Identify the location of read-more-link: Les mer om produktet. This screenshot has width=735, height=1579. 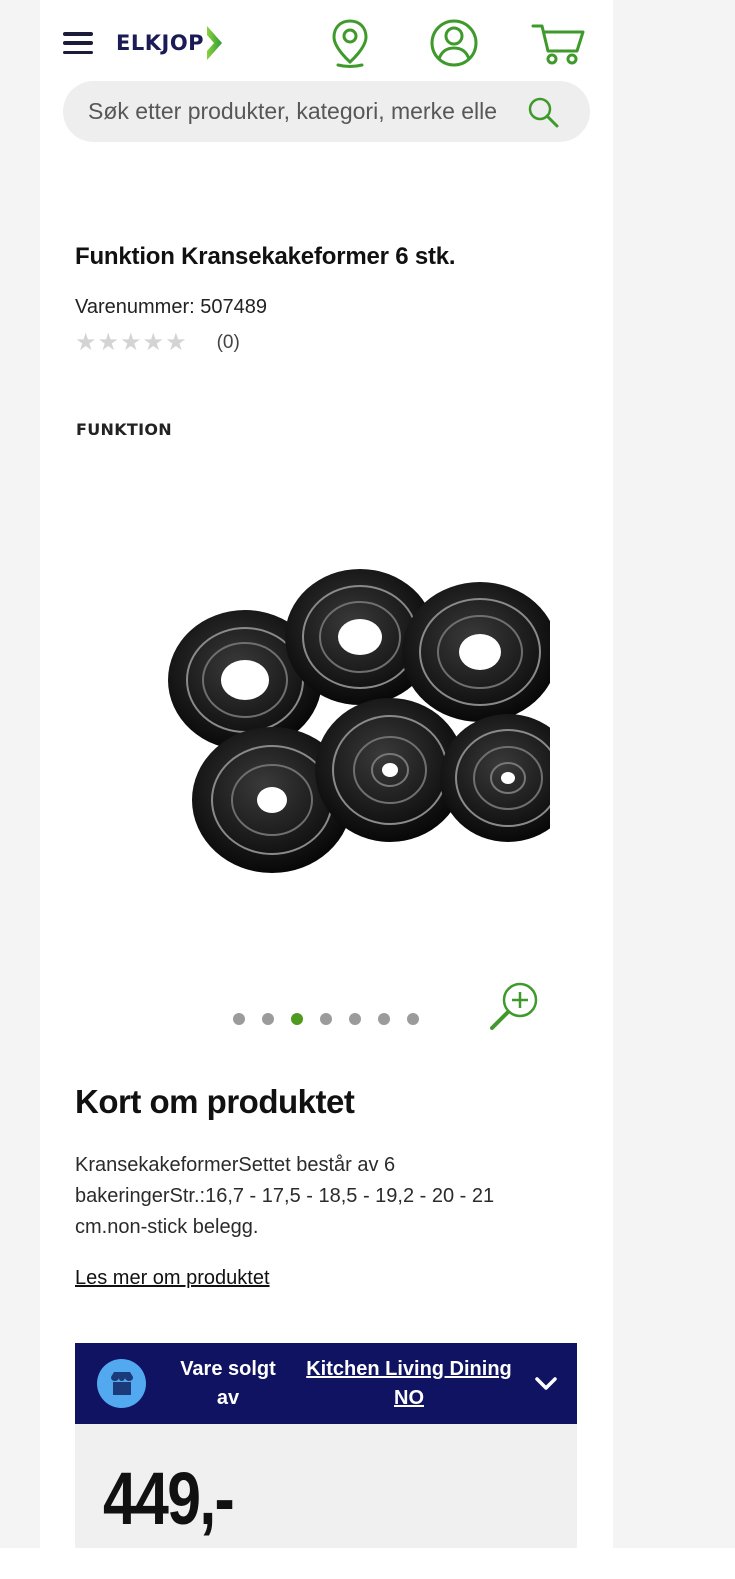
(172, 1278).